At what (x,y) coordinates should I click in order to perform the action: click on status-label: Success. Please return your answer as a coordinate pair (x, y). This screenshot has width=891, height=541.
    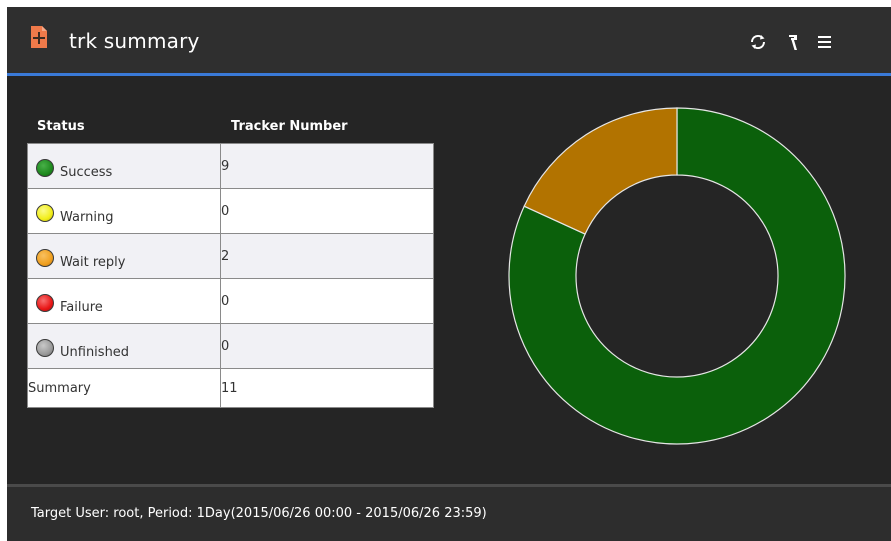
    Looking at the image, I should click on (86, 172).